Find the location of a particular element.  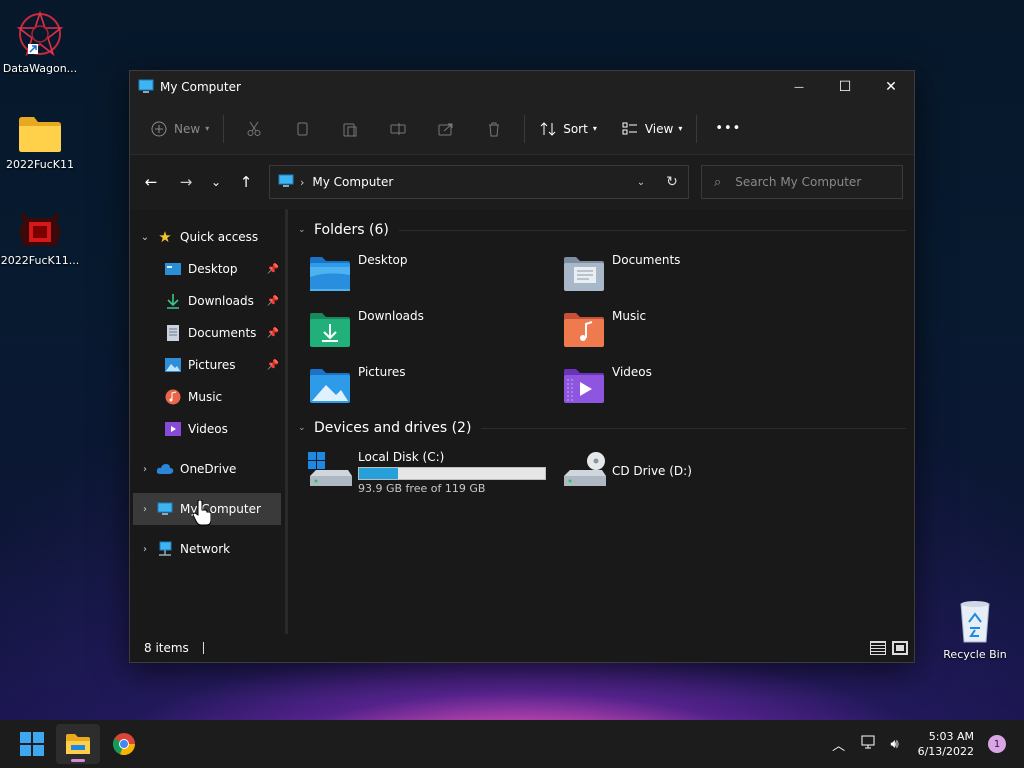

sidebar-item-videos: Videos is located at coordinates (207, 429).